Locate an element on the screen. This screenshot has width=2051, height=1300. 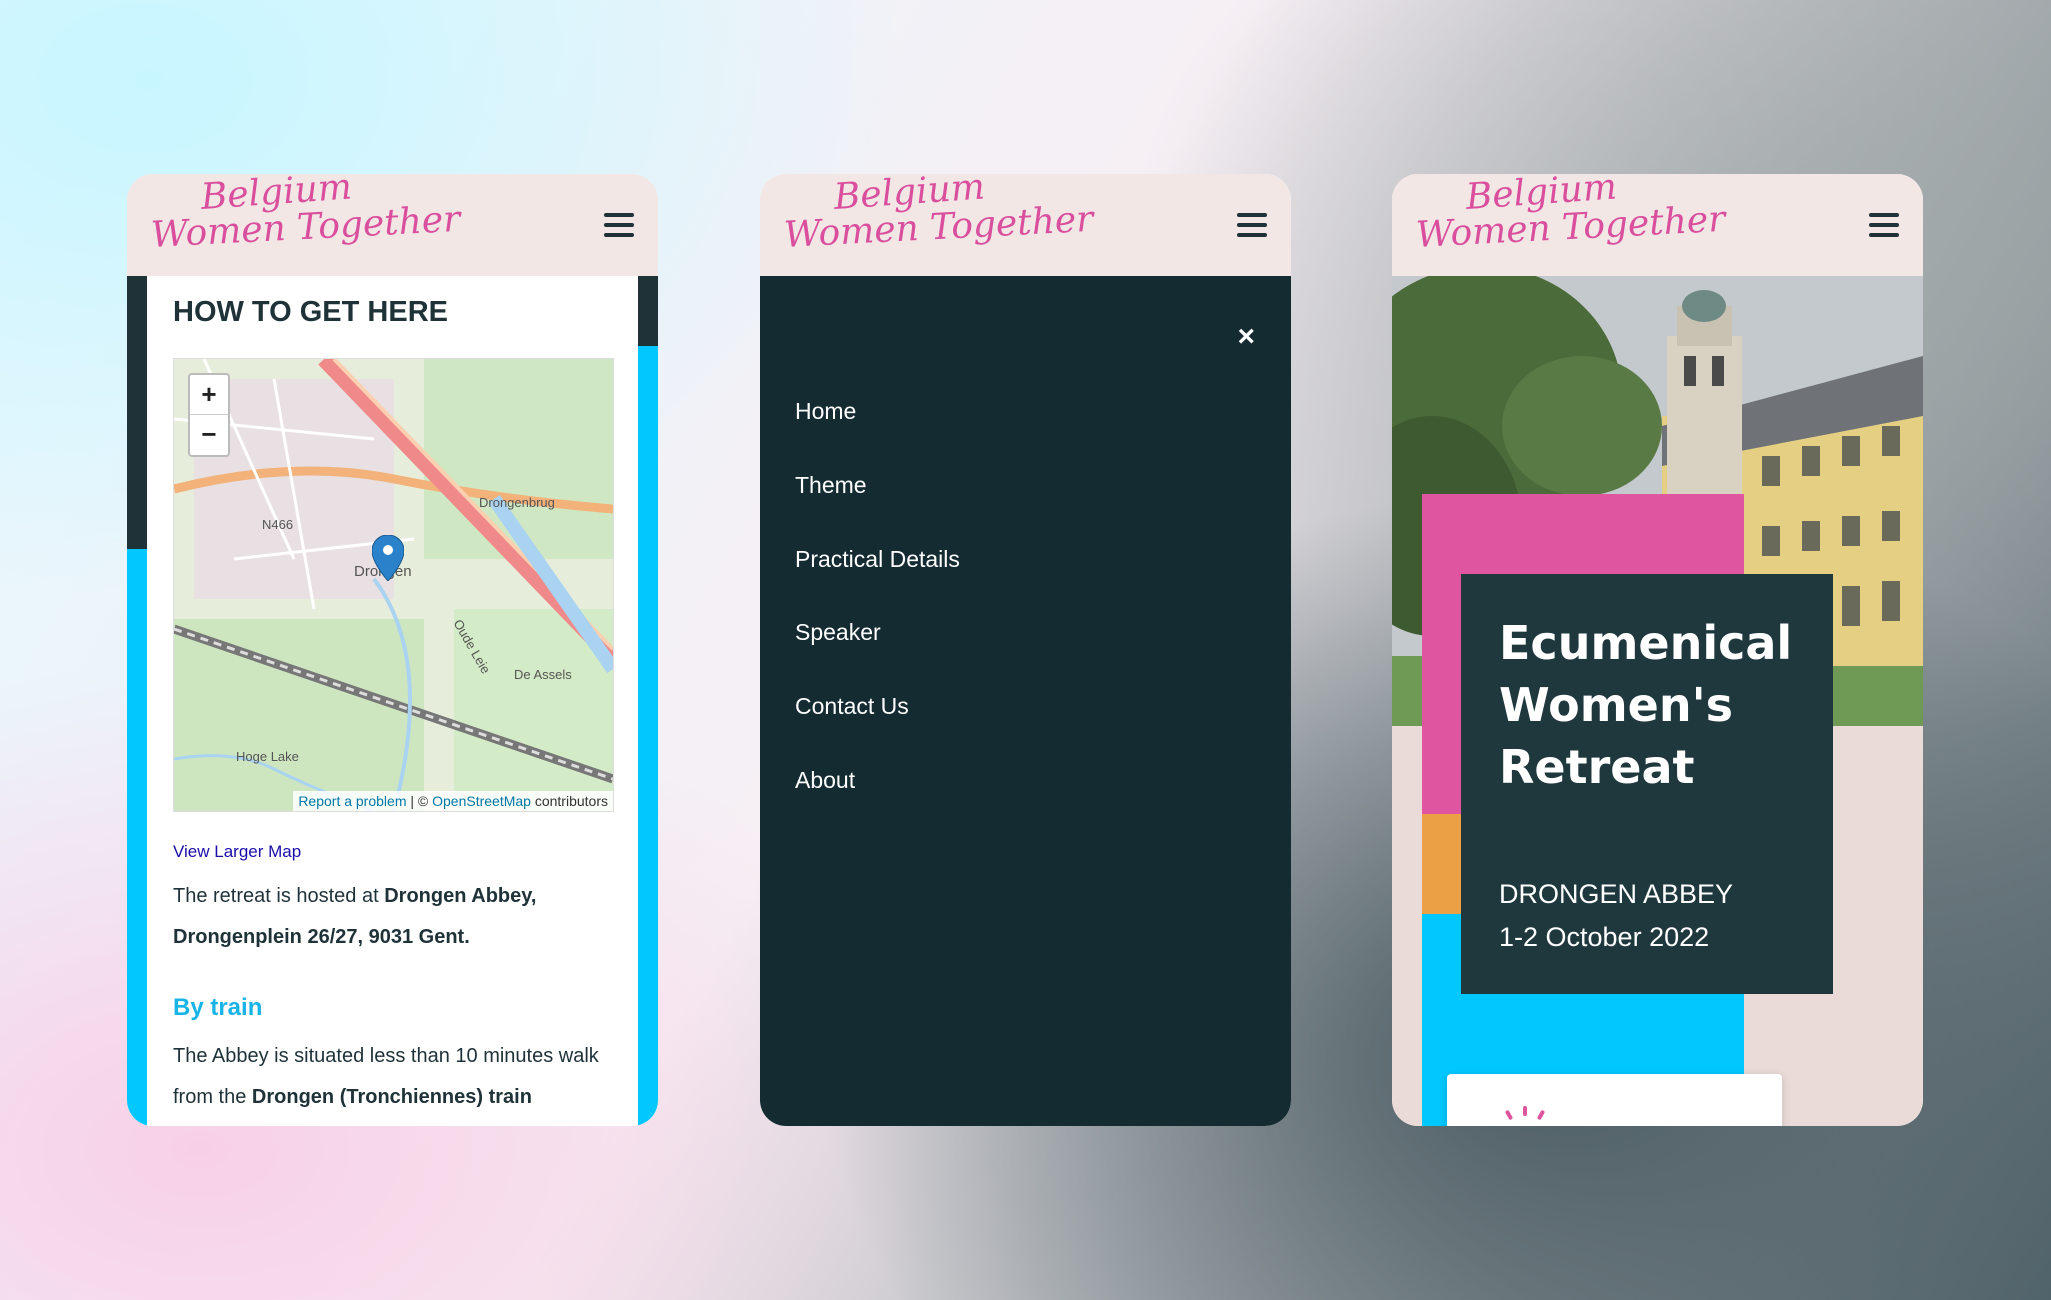
decorative-side-right is located at coordinates (648, 701).